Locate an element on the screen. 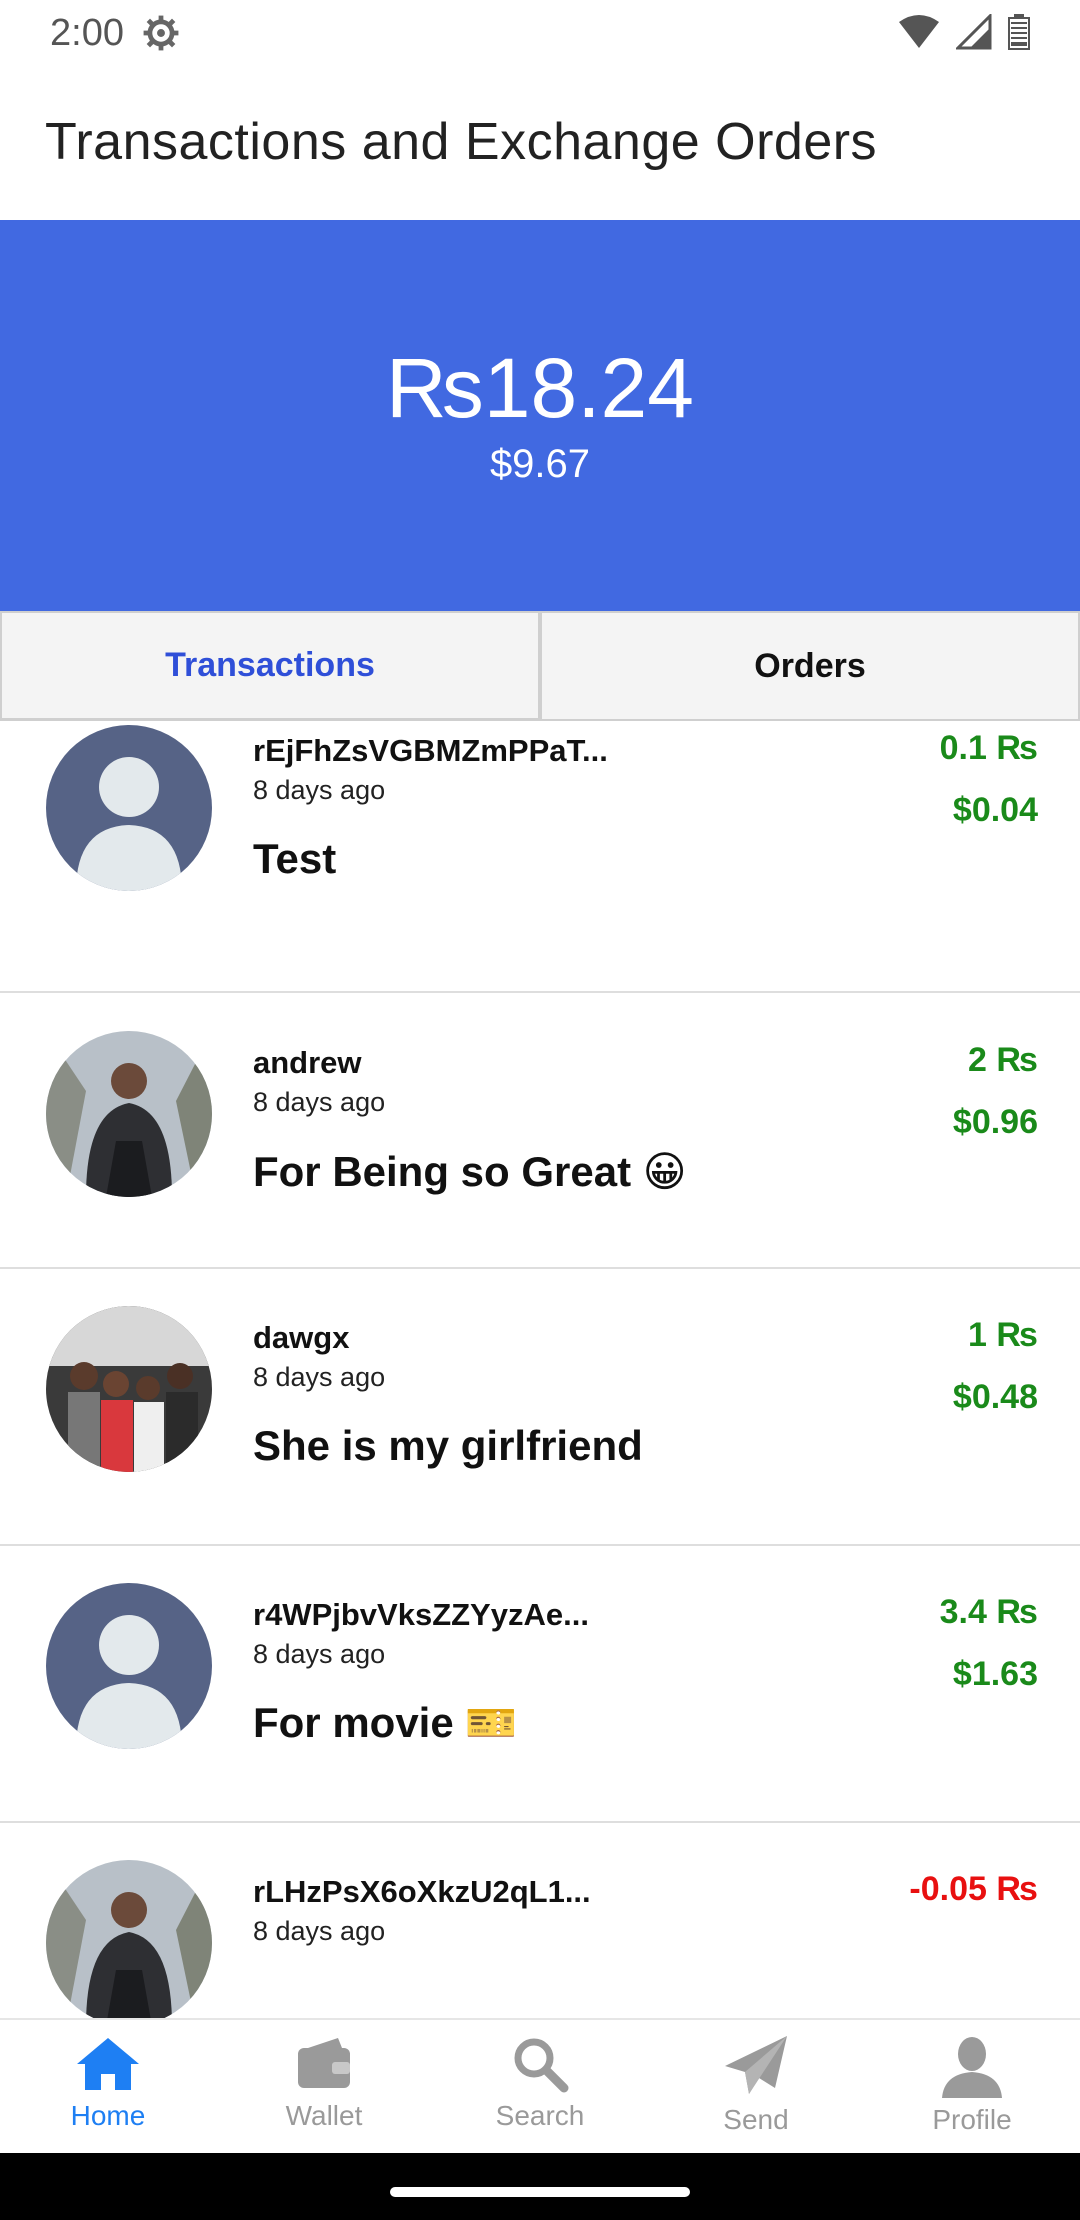 Image resolution: width=1080 pixels, height=2220 pixels. home-gesture-handle is located at coordinates (540, 2192).